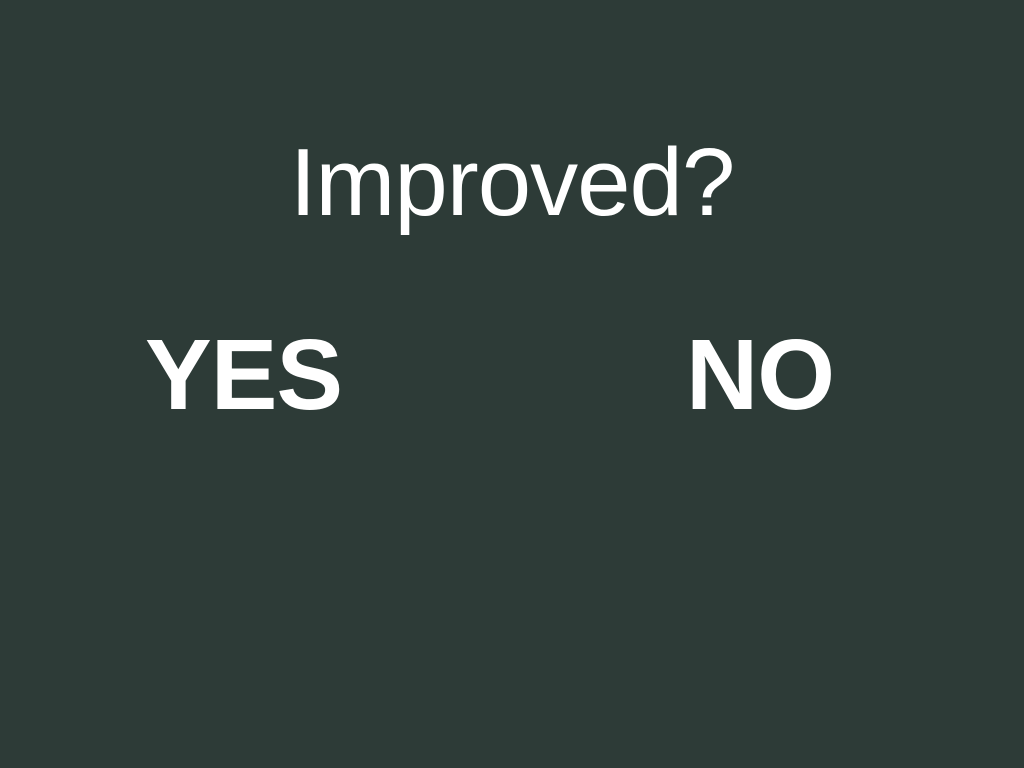  I want to click on question-title: Improved?, so click(512, 182).